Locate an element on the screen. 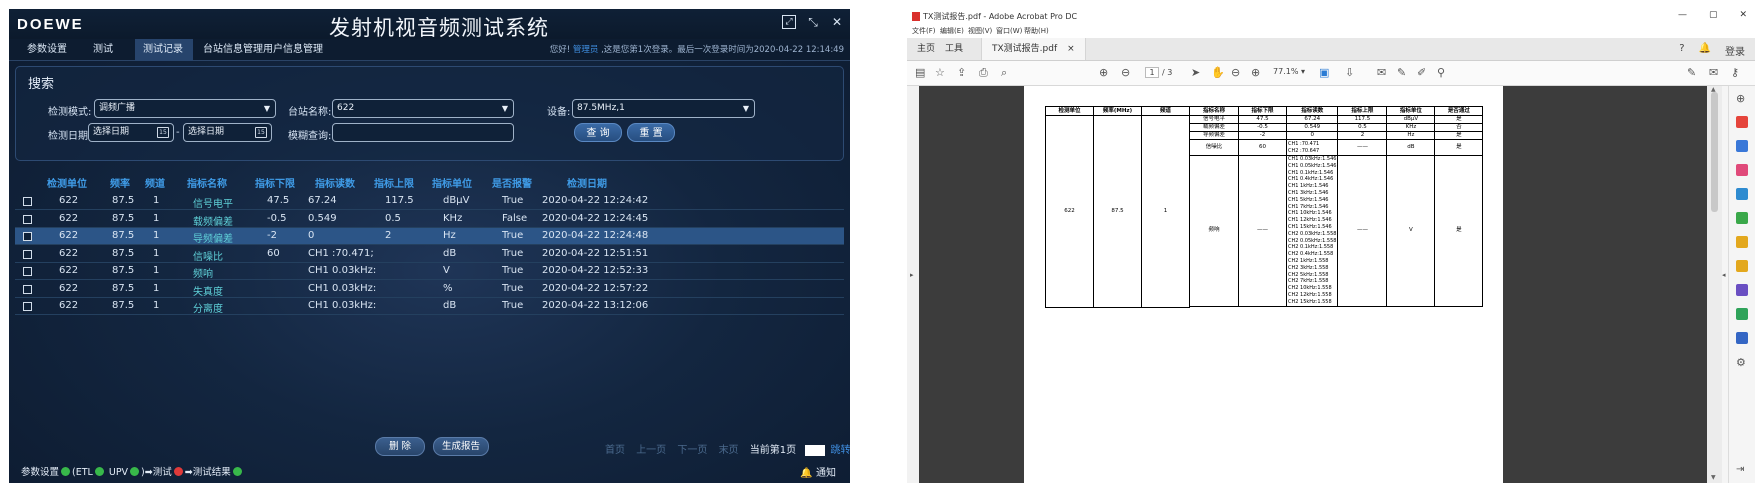 This screenshot has height=495, width=1755. menu-user-management: 用户信息管理 is located at coordinates (293, 50).